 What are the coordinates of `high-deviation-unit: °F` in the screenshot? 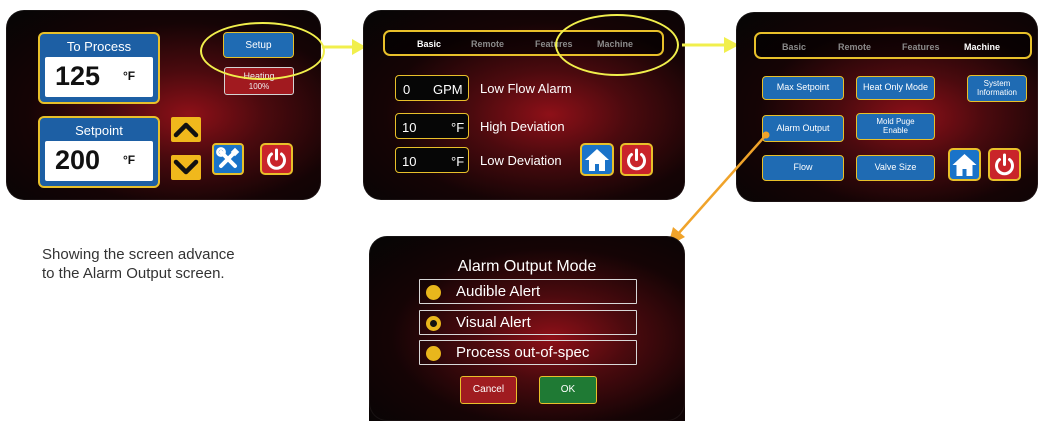 It's located at (458, 127).